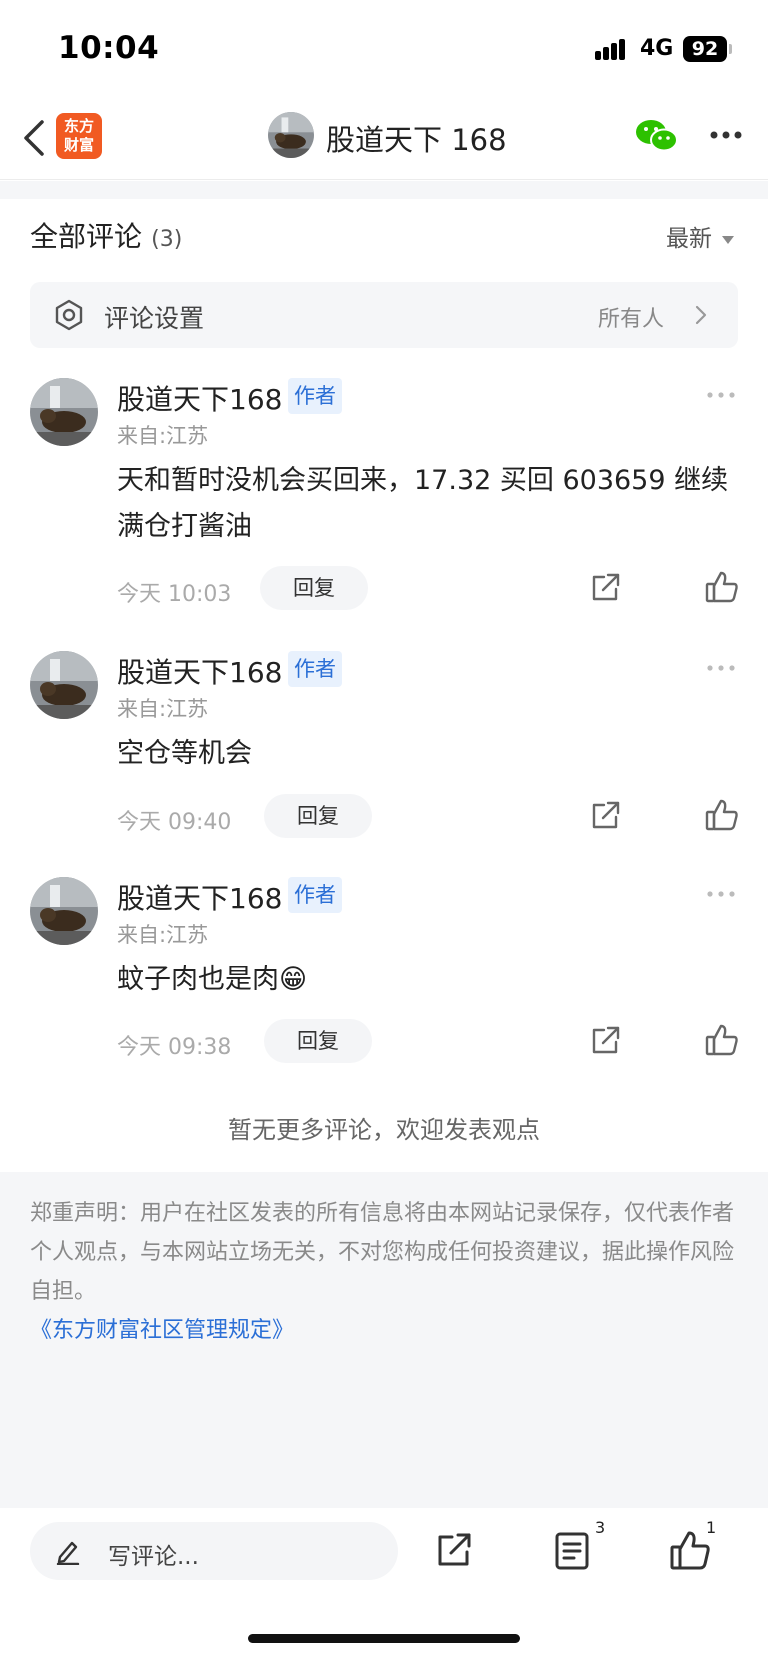 The height and width of the screenshot is (1663, 768). Describe the element at coordinates (86, 236) in the screenshot. I see `comments-title: 全部评论` at that location.